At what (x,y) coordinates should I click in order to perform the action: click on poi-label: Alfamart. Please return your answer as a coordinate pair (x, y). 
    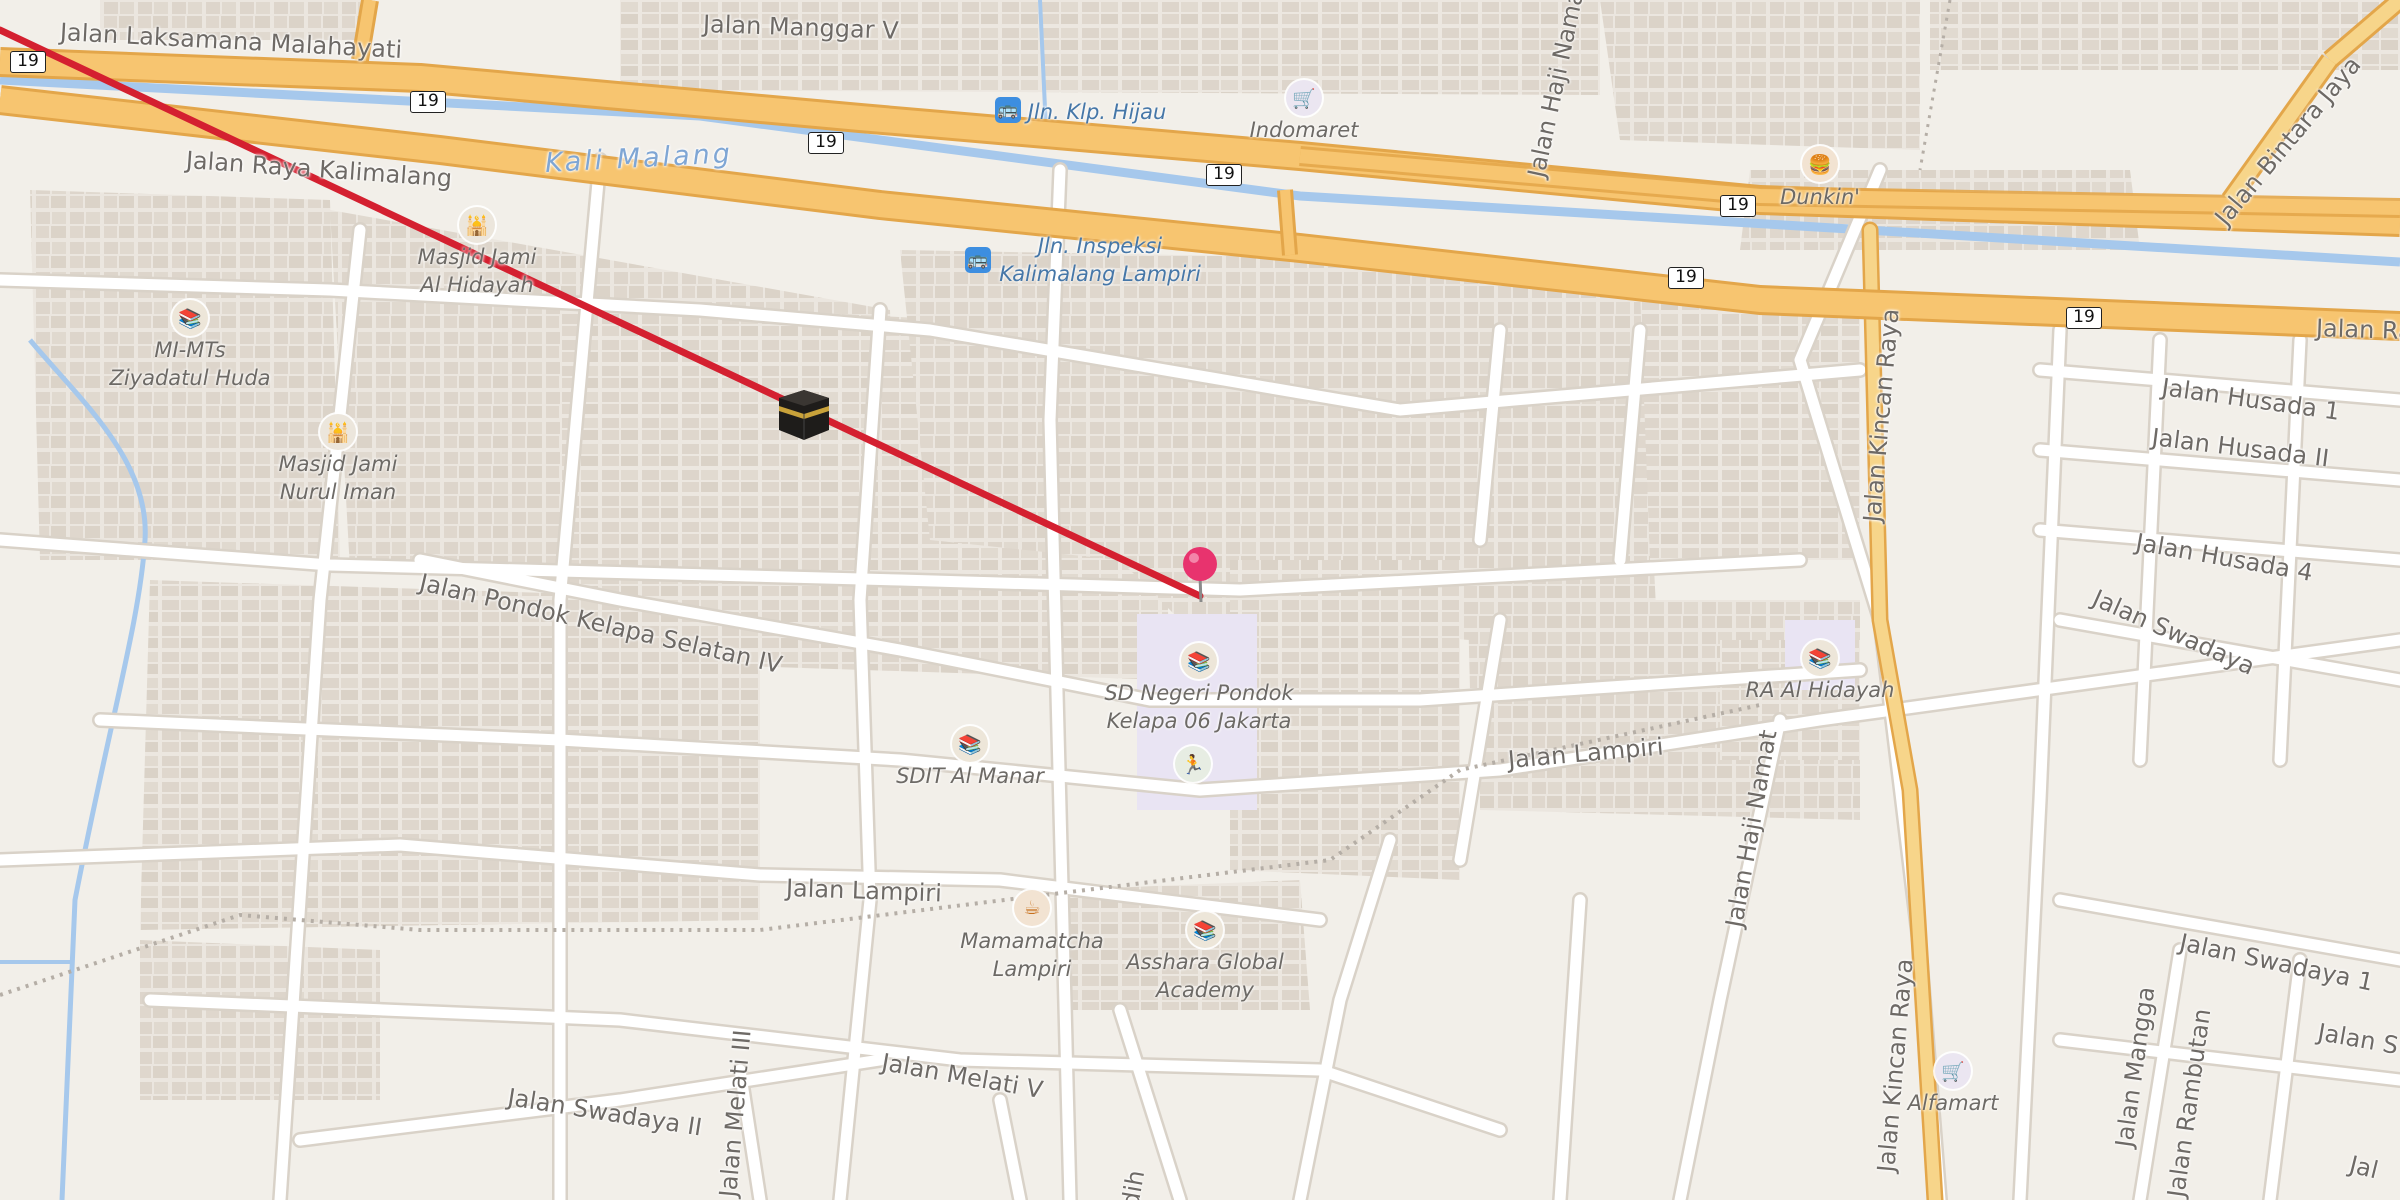
    Looking at the image, I should click on (1953, 1103).